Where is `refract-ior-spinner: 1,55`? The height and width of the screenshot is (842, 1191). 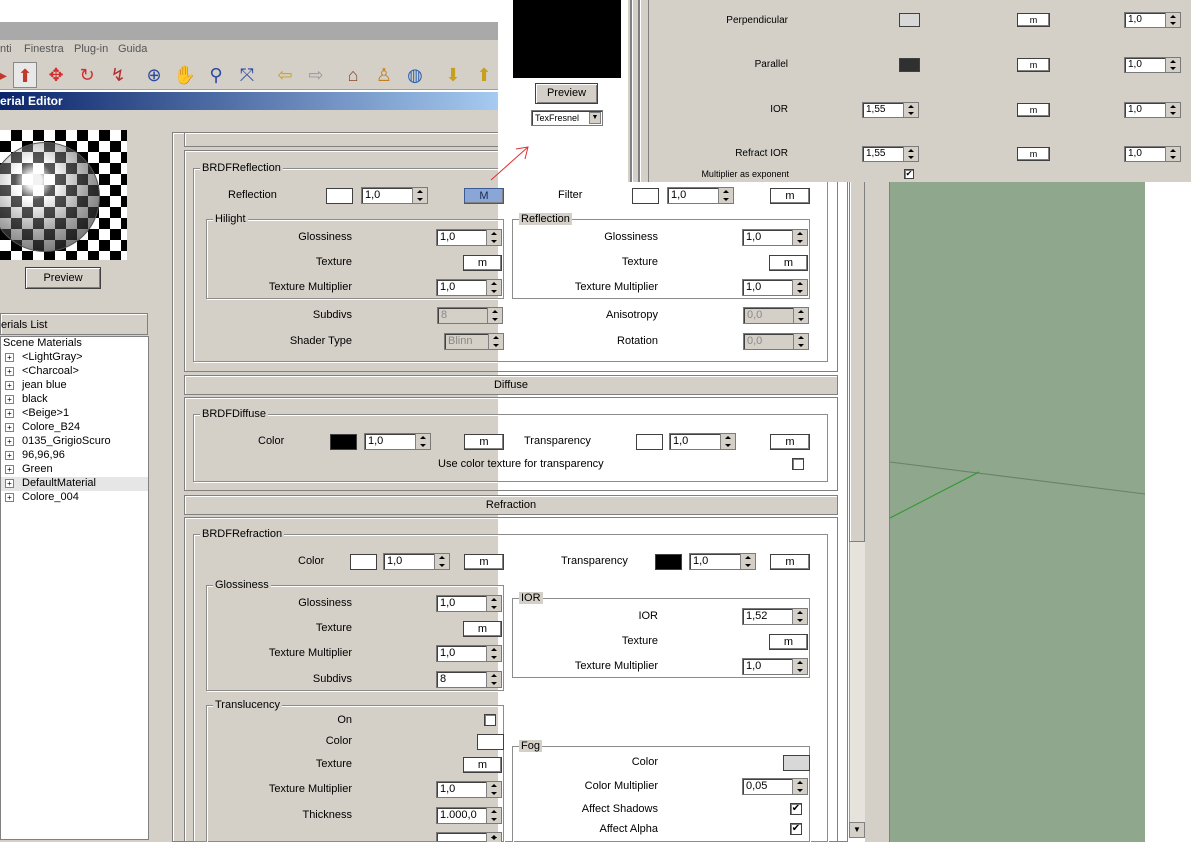
refract-ior-spinner: 1,55 is located at coordinates (890, 154).